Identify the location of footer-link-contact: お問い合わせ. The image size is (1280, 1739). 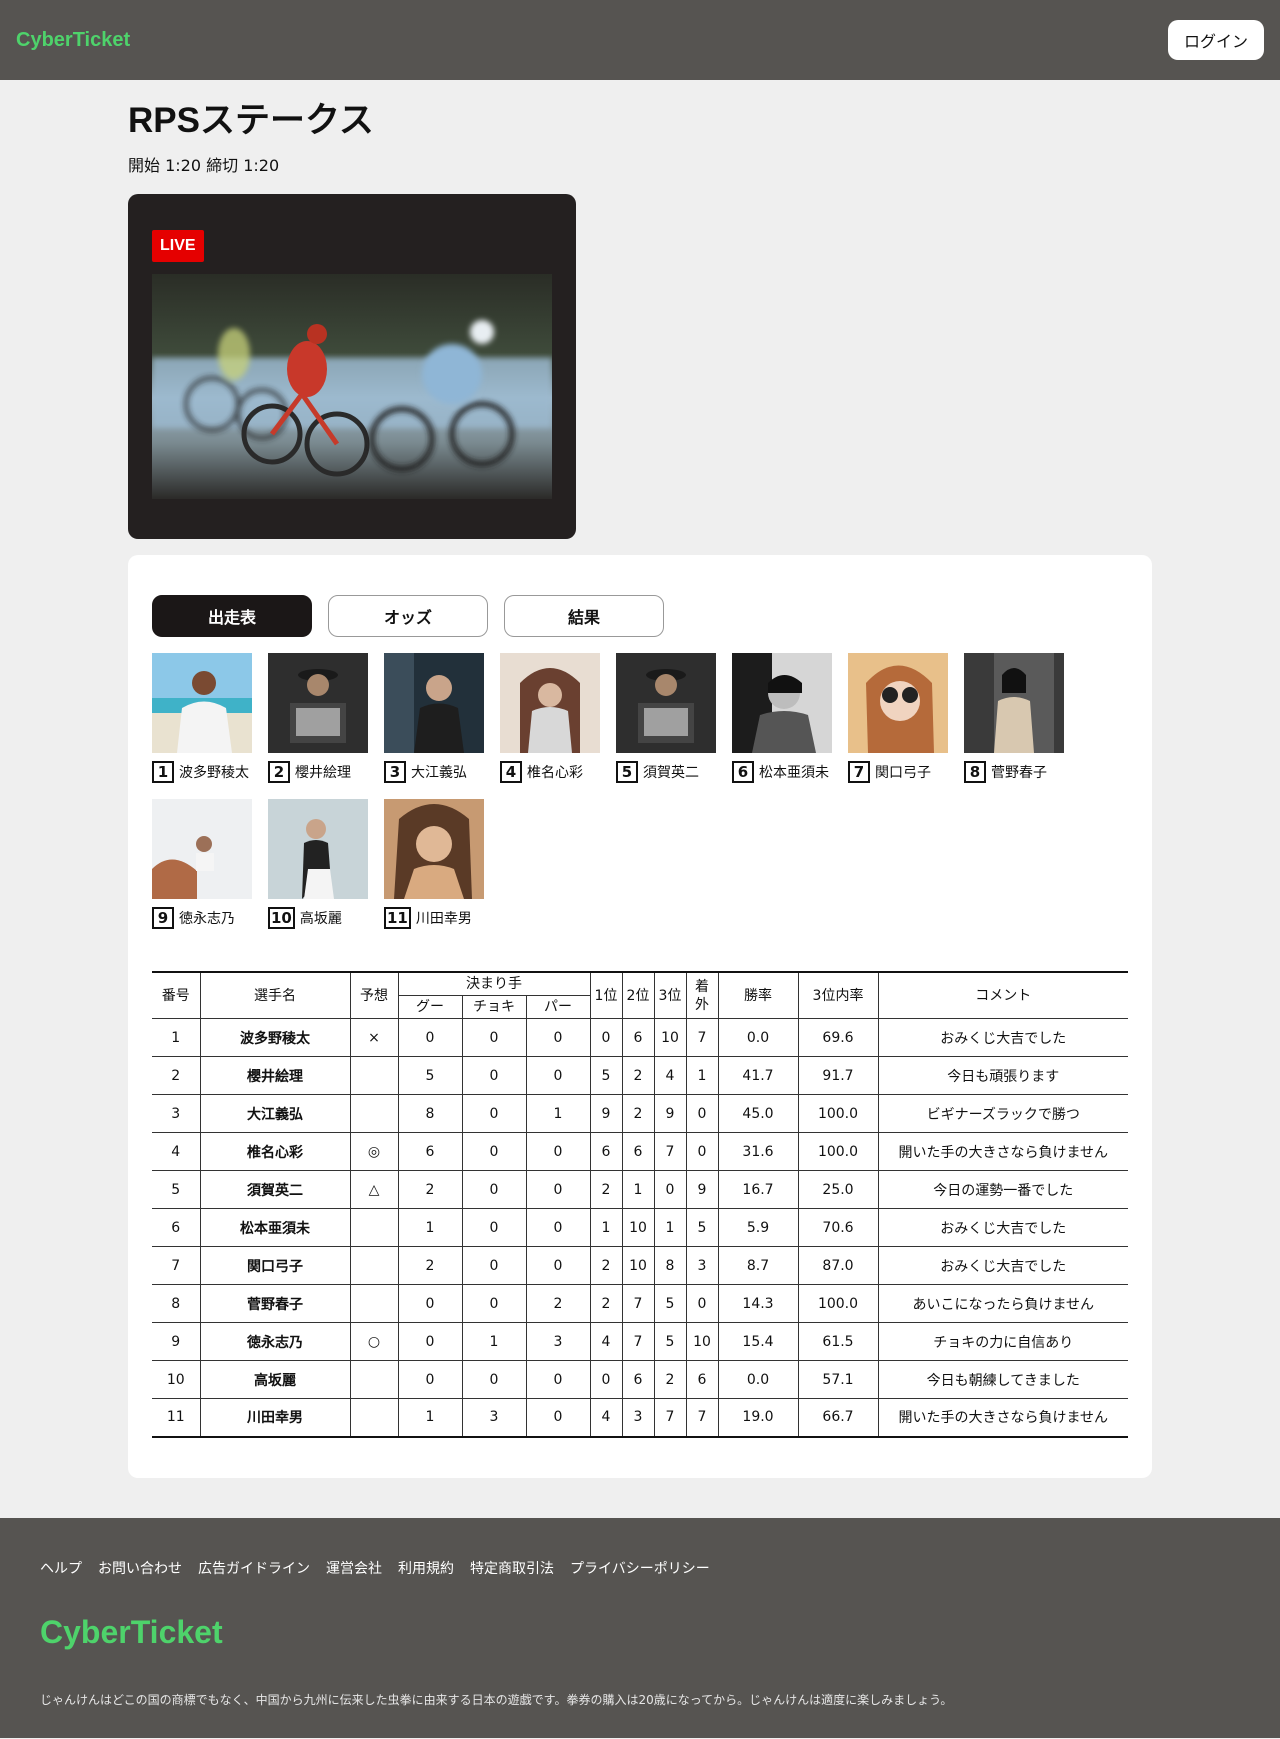
(140, 1568).